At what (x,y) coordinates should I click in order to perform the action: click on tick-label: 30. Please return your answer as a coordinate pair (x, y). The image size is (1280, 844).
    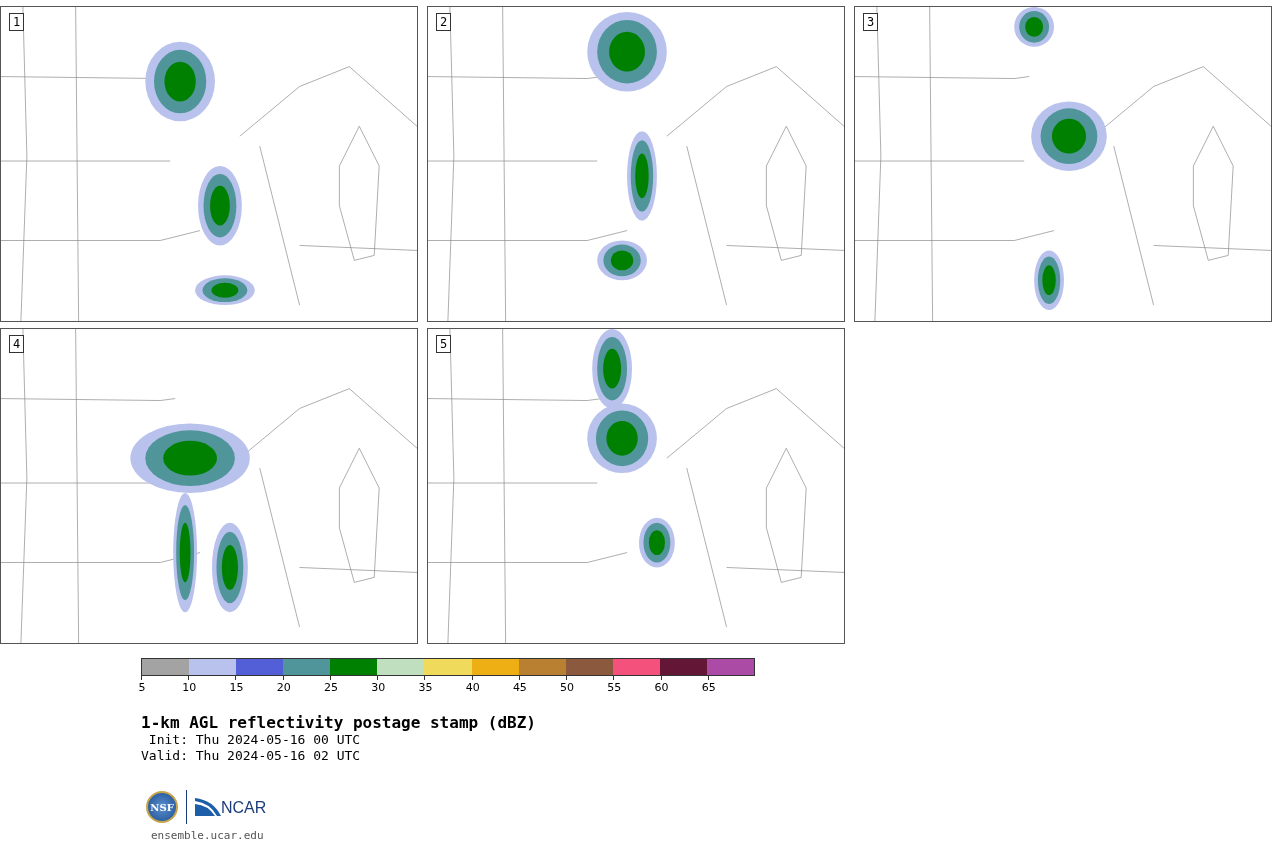
    Looking at the image, I should click on (378, 687).